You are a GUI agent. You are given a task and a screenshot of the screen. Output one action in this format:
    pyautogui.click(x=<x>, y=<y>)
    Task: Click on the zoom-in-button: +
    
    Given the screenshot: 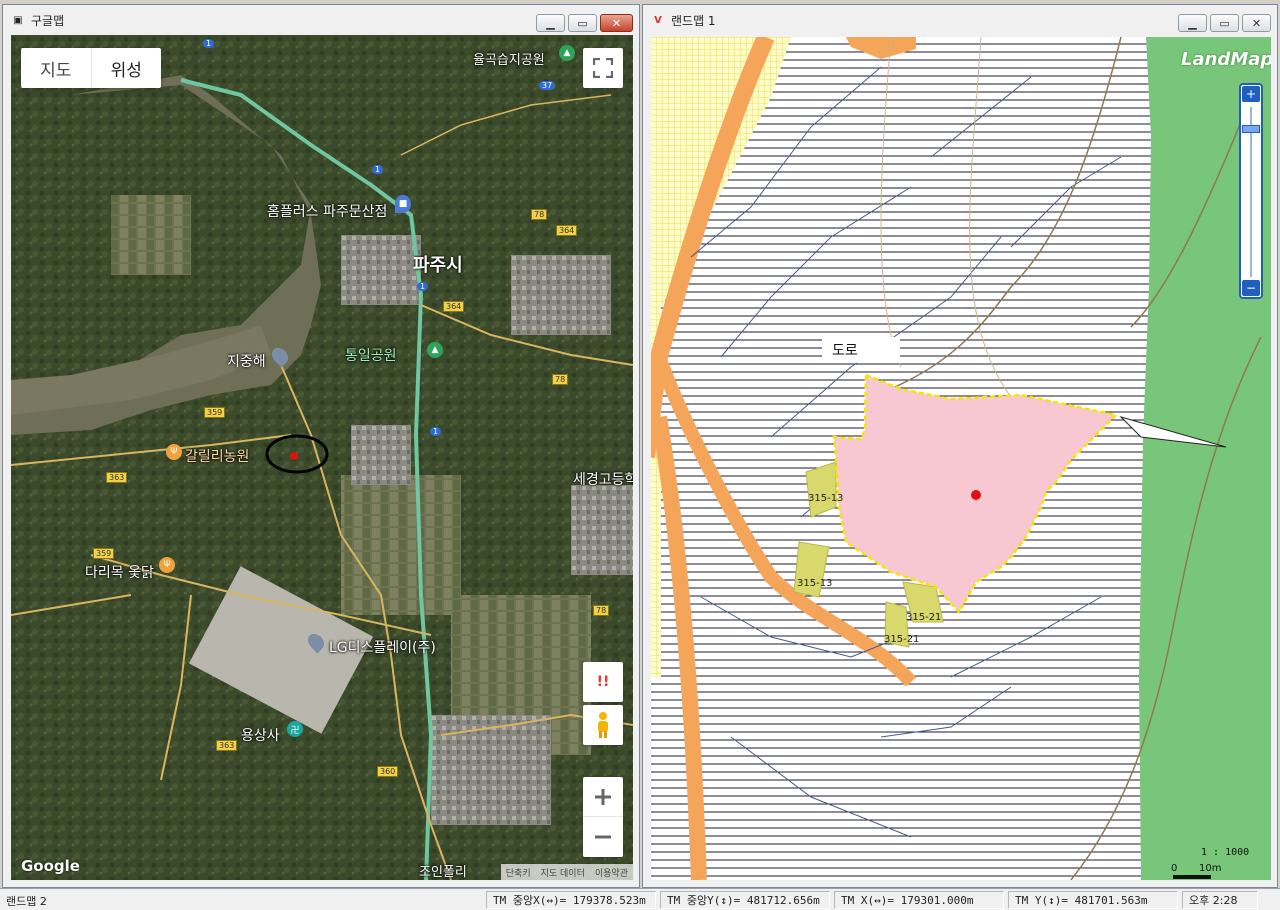 What is the action you would take?
    pyautogui.click(x=1251, y=94)
    